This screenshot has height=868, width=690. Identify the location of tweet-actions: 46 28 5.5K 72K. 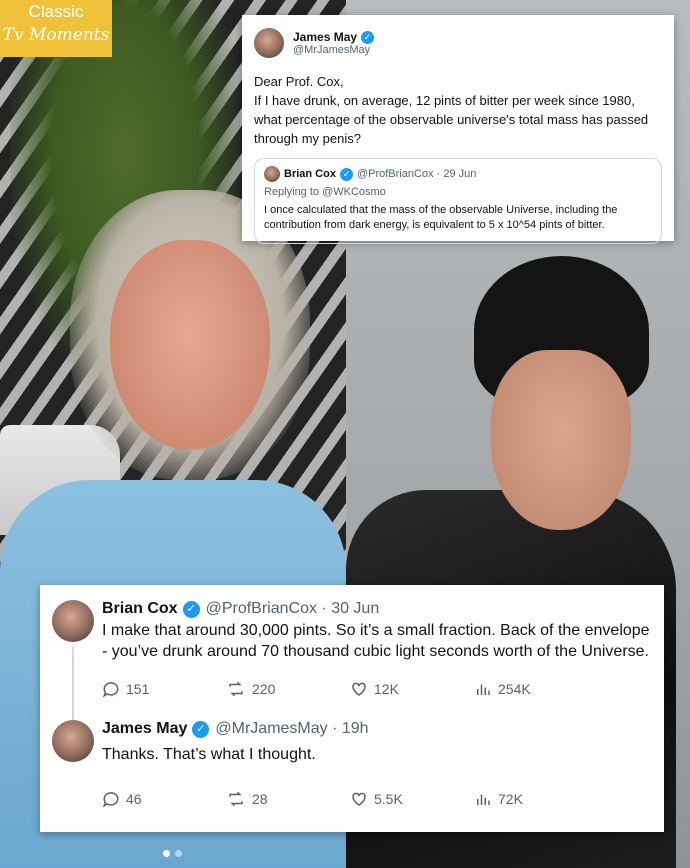
(377, 799).